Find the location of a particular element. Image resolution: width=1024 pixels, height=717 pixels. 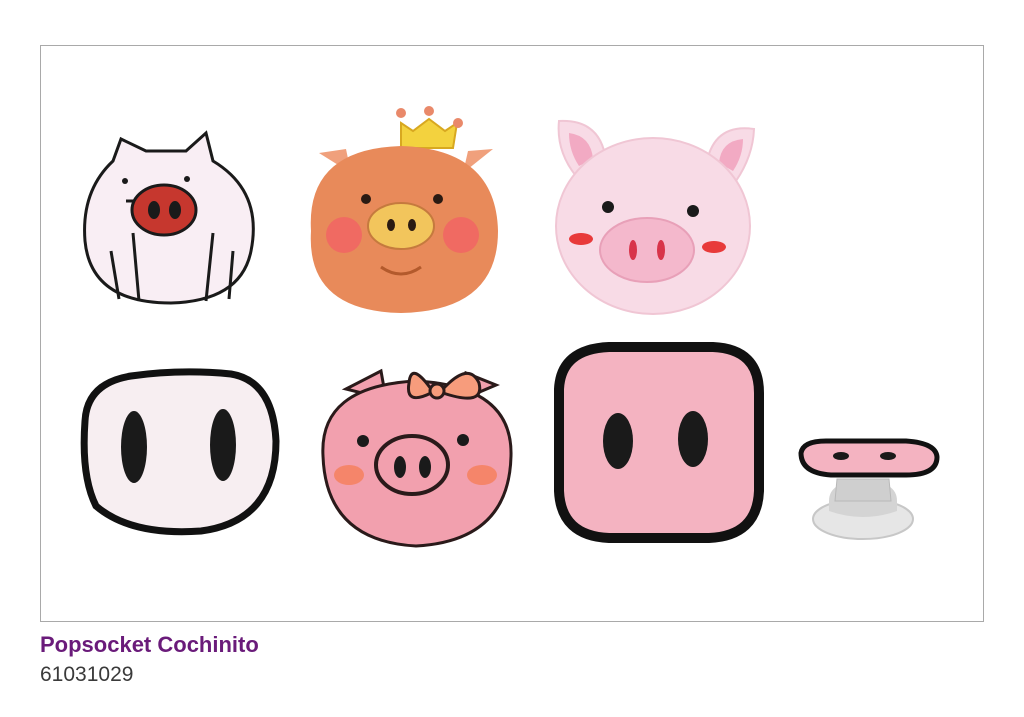

orange-pig-crown-icon is located at coordinates (404, 209).